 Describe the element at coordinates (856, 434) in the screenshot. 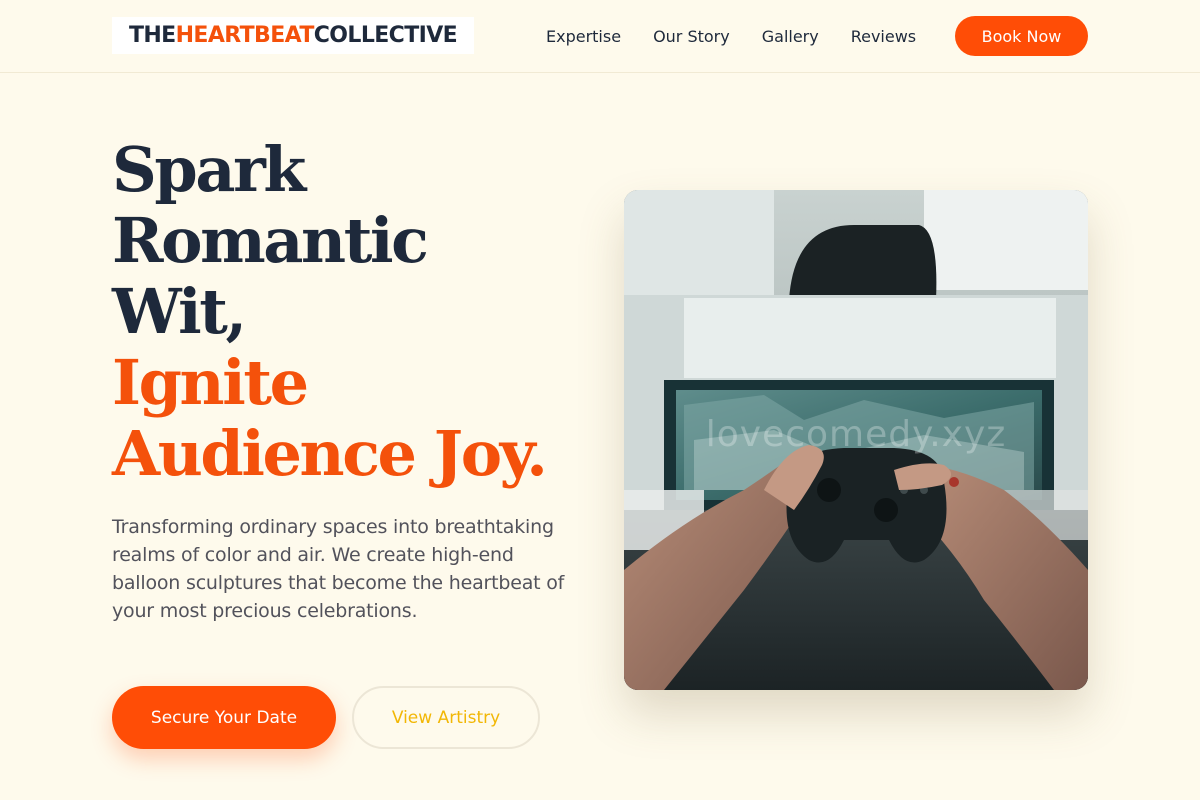

I see `image-watermark: lovecomedy.xyz` at that location.